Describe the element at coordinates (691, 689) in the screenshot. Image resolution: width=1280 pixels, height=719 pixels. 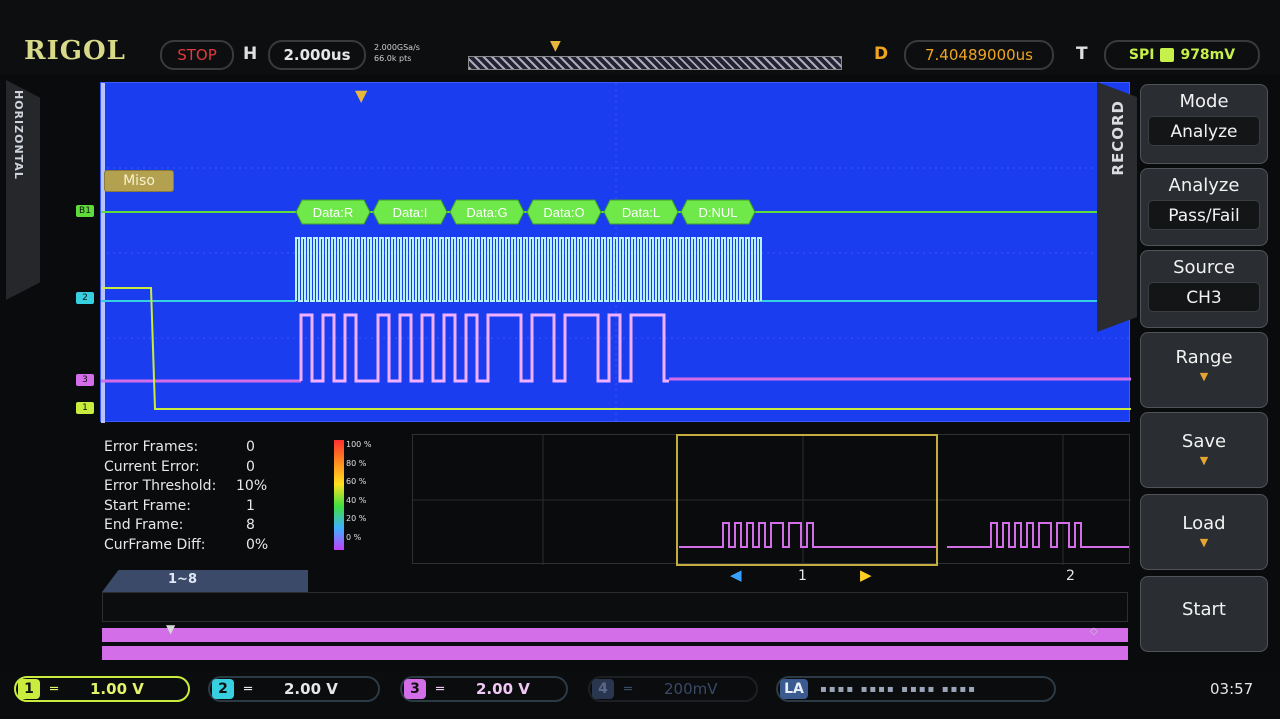
I see `ch4-scale: 200mV` at that location.